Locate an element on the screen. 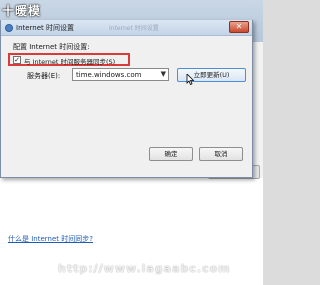 Image resolution: width=320 pixels, height=285 pixels. server-value: time.windows.com is located at coordinates (109, 75).